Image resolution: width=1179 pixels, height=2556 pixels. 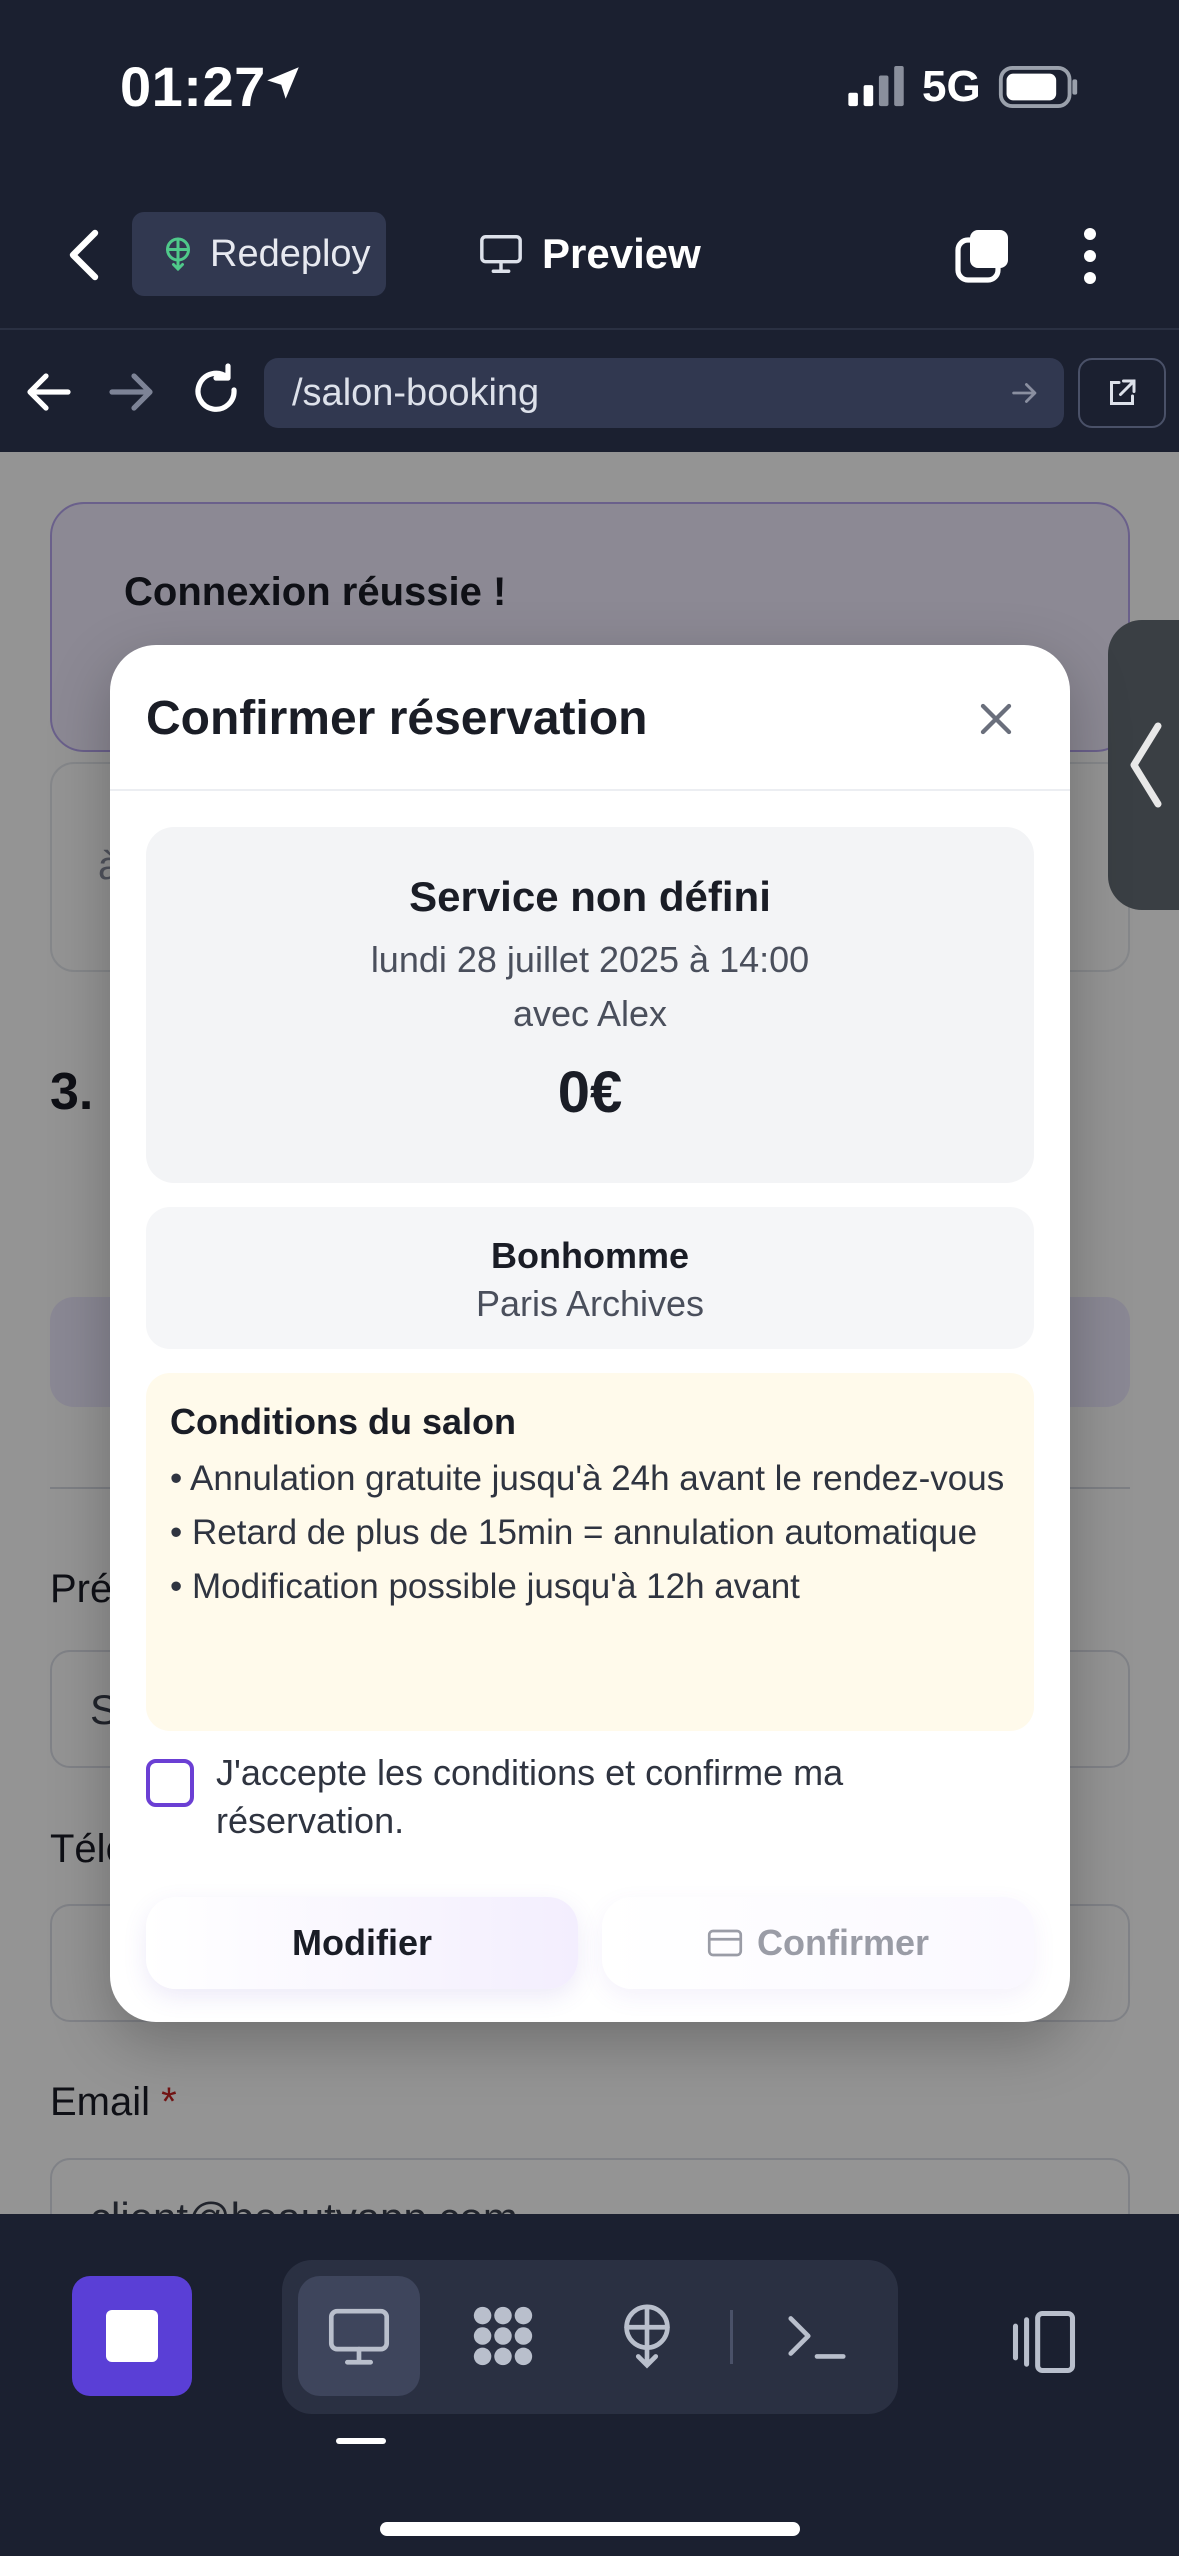 I want to click on deploy-tool-button, so click(x=647, y=2336).